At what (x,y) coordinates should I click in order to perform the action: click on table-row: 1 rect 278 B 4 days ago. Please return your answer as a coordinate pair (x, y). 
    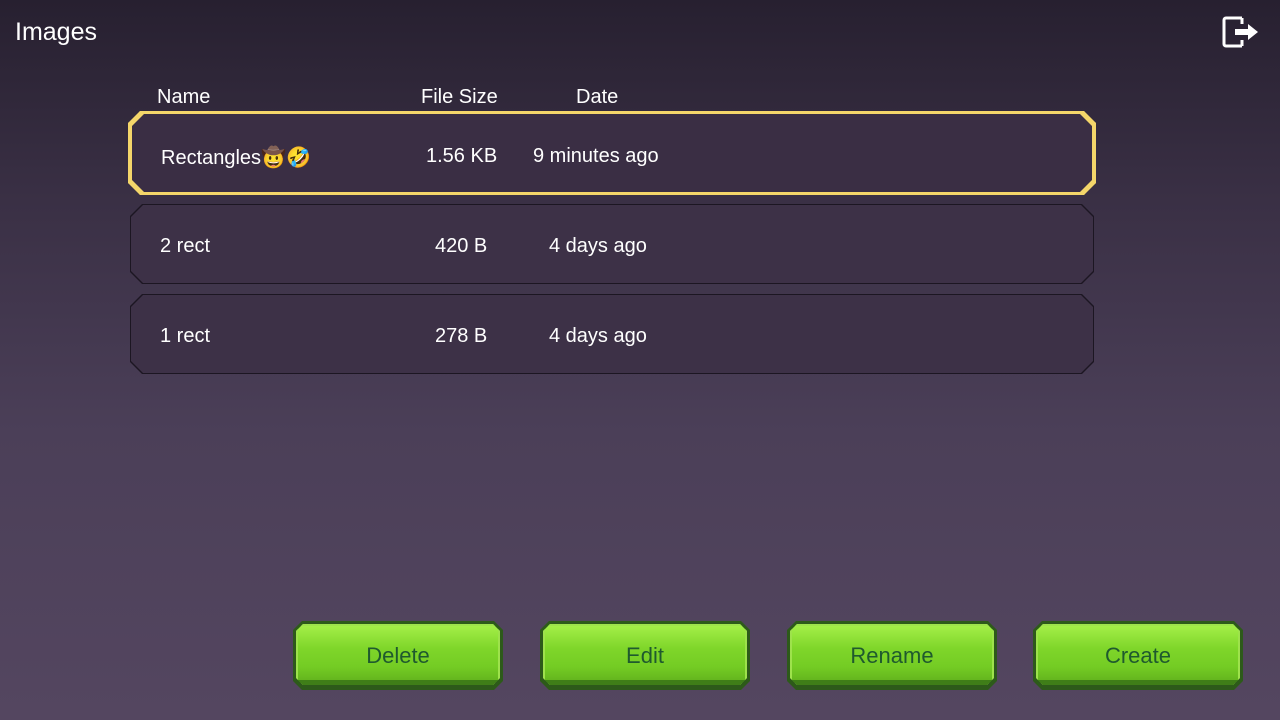
    Looking at the image, I should click on (612, 334).